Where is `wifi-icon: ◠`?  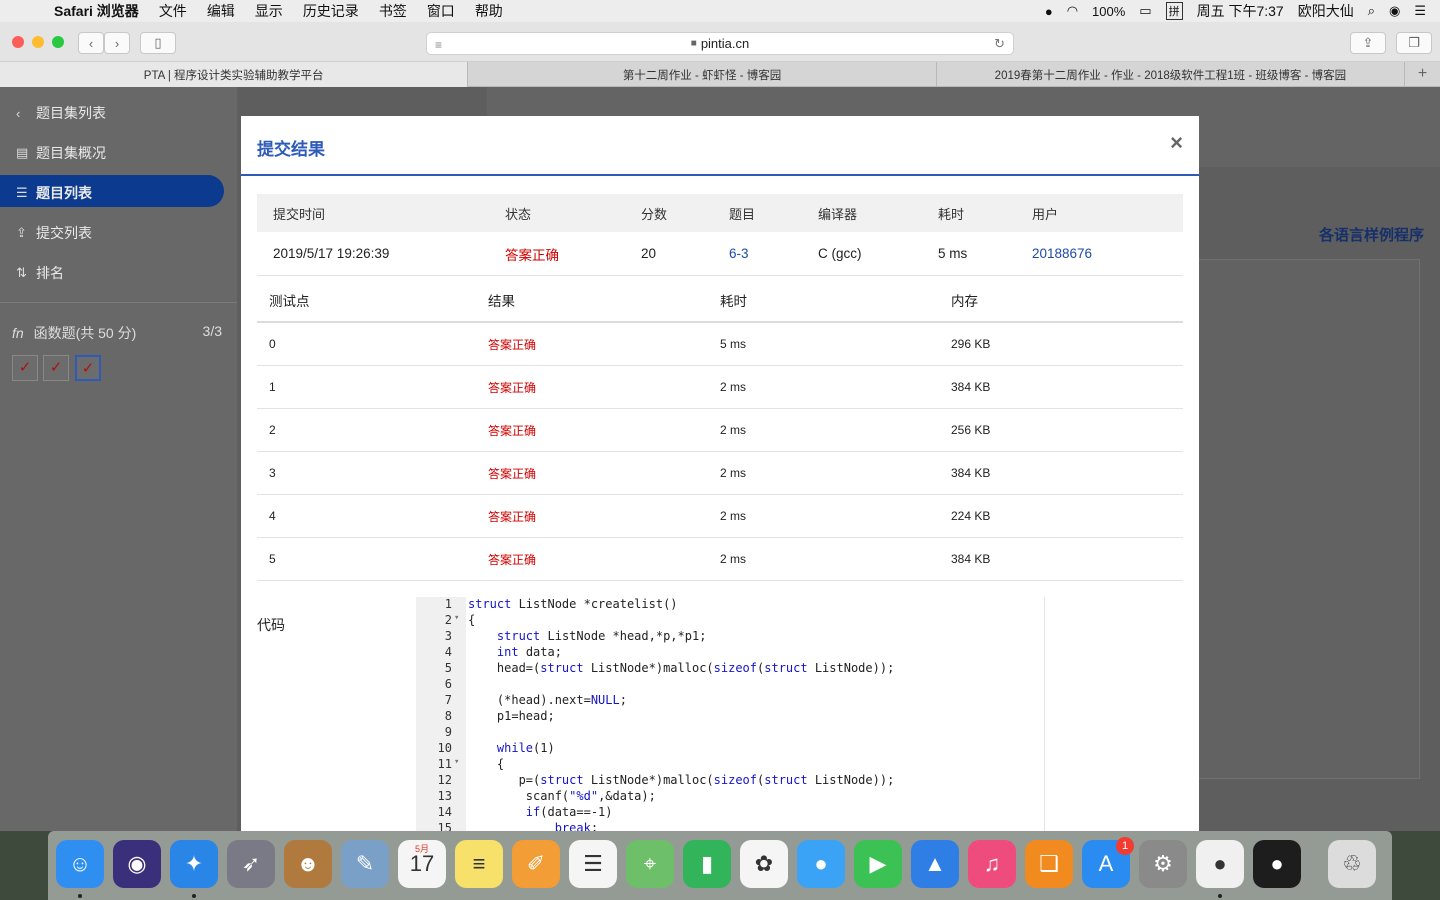 wifi-icon: ◠ is located at coordinates (1072, 11).